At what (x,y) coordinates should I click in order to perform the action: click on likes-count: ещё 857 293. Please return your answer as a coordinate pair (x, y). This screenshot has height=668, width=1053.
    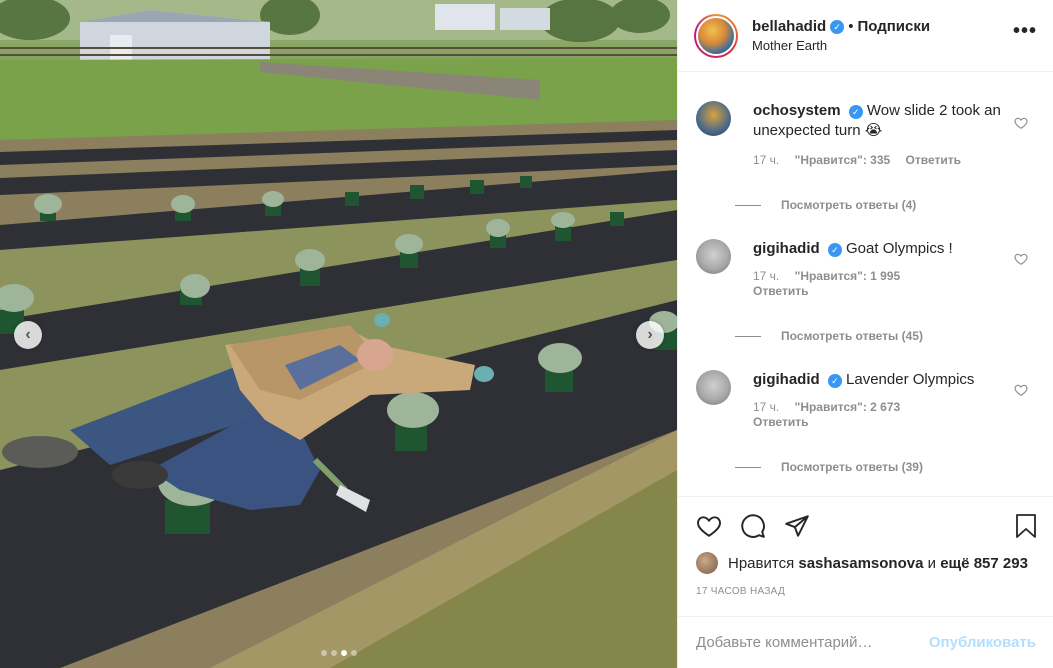
    Looking at the image, I should click on (984, 563).